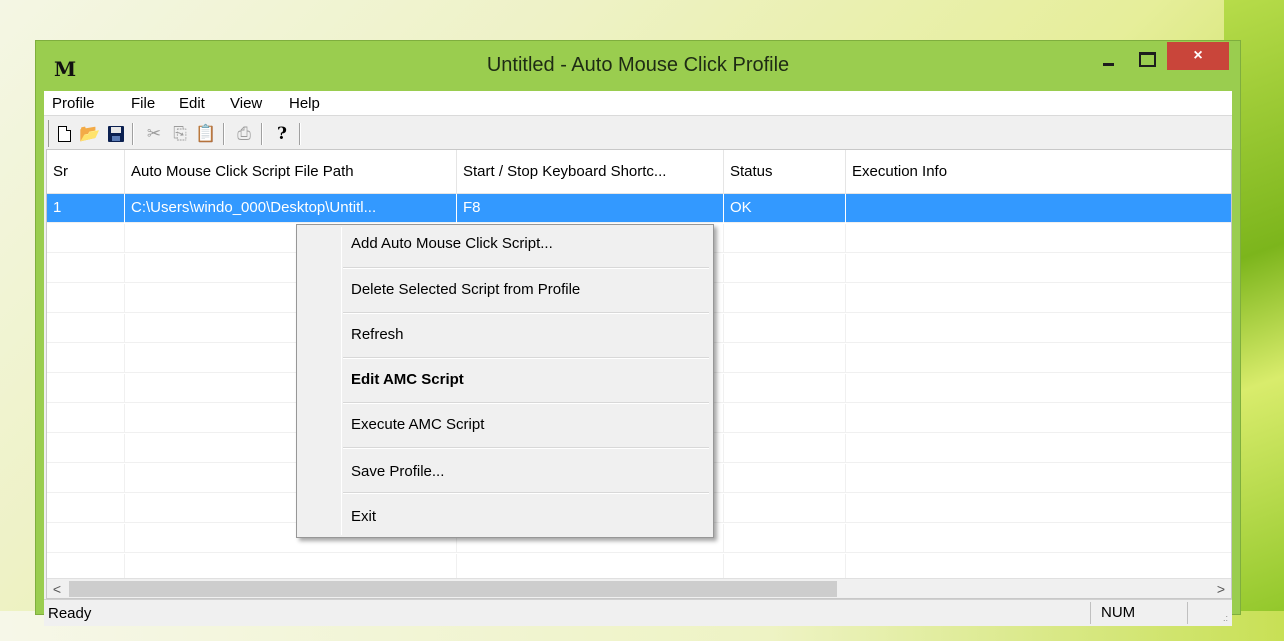 Image resolution: width=1284 pixels, height=641 pixels. Describe the element at coordinates (417, 424) in the screenshot. I see `context-execute-script: Execute AMC Script` at that location.